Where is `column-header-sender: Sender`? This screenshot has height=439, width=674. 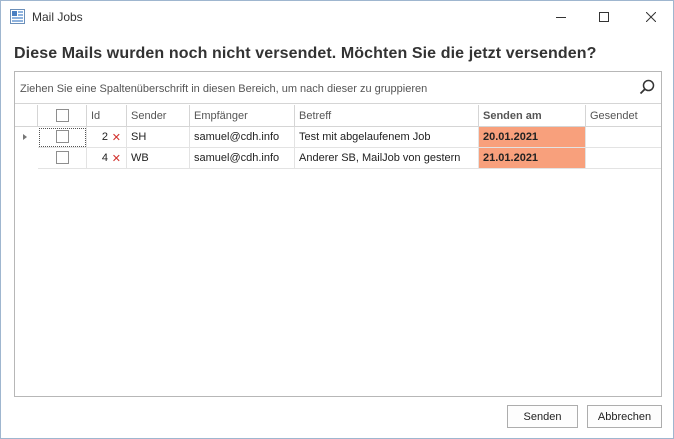
column-header-sender: Sender is located at coordinates (158, 116).